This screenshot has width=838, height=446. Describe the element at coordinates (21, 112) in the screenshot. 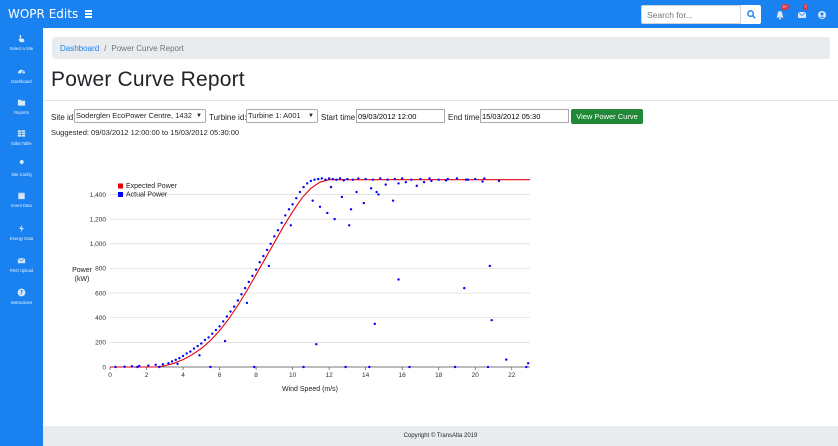

I see `sidebar-item-label: Reports` at that location.